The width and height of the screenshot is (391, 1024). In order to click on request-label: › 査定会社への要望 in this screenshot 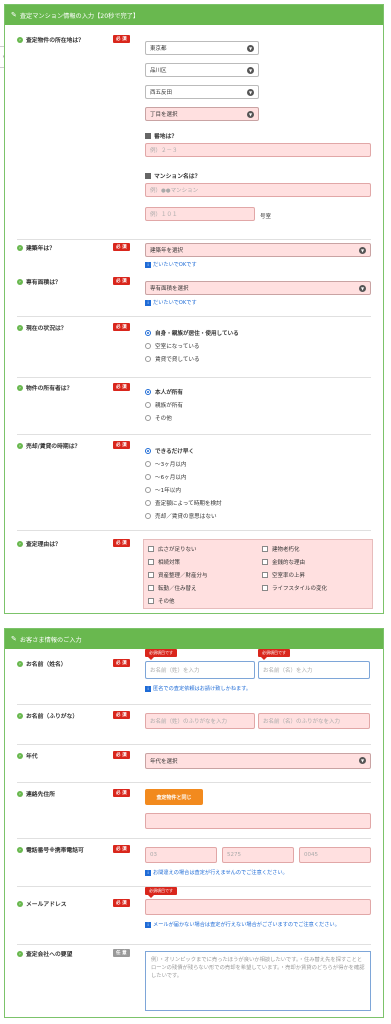, I will do `click(44, 953)`.